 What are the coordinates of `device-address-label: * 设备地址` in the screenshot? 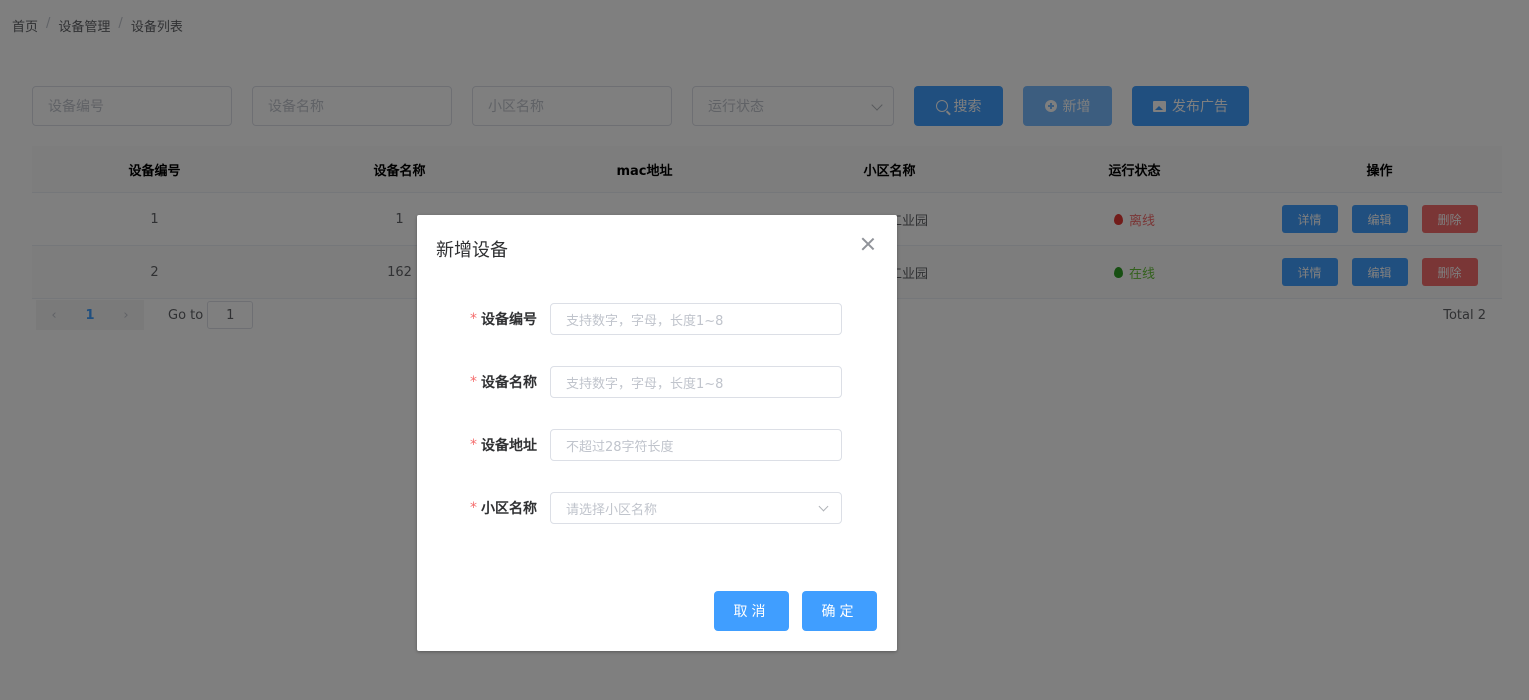 It's located at (503, 445).